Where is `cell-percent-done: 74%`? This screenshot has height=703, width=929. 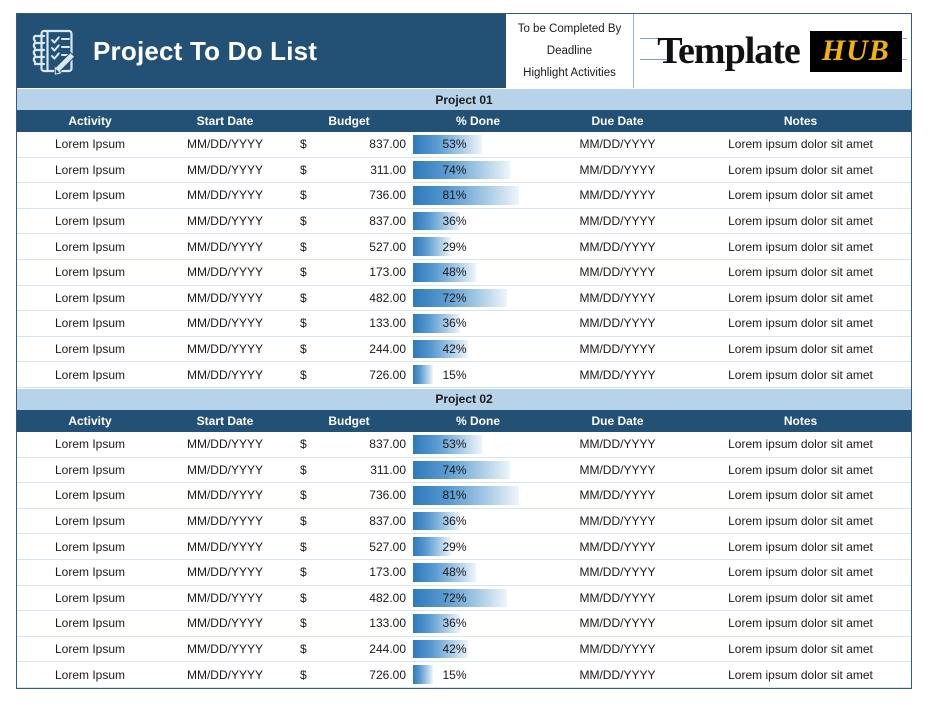 cell-percent-done: 74% is located at coordinates (478, 470).